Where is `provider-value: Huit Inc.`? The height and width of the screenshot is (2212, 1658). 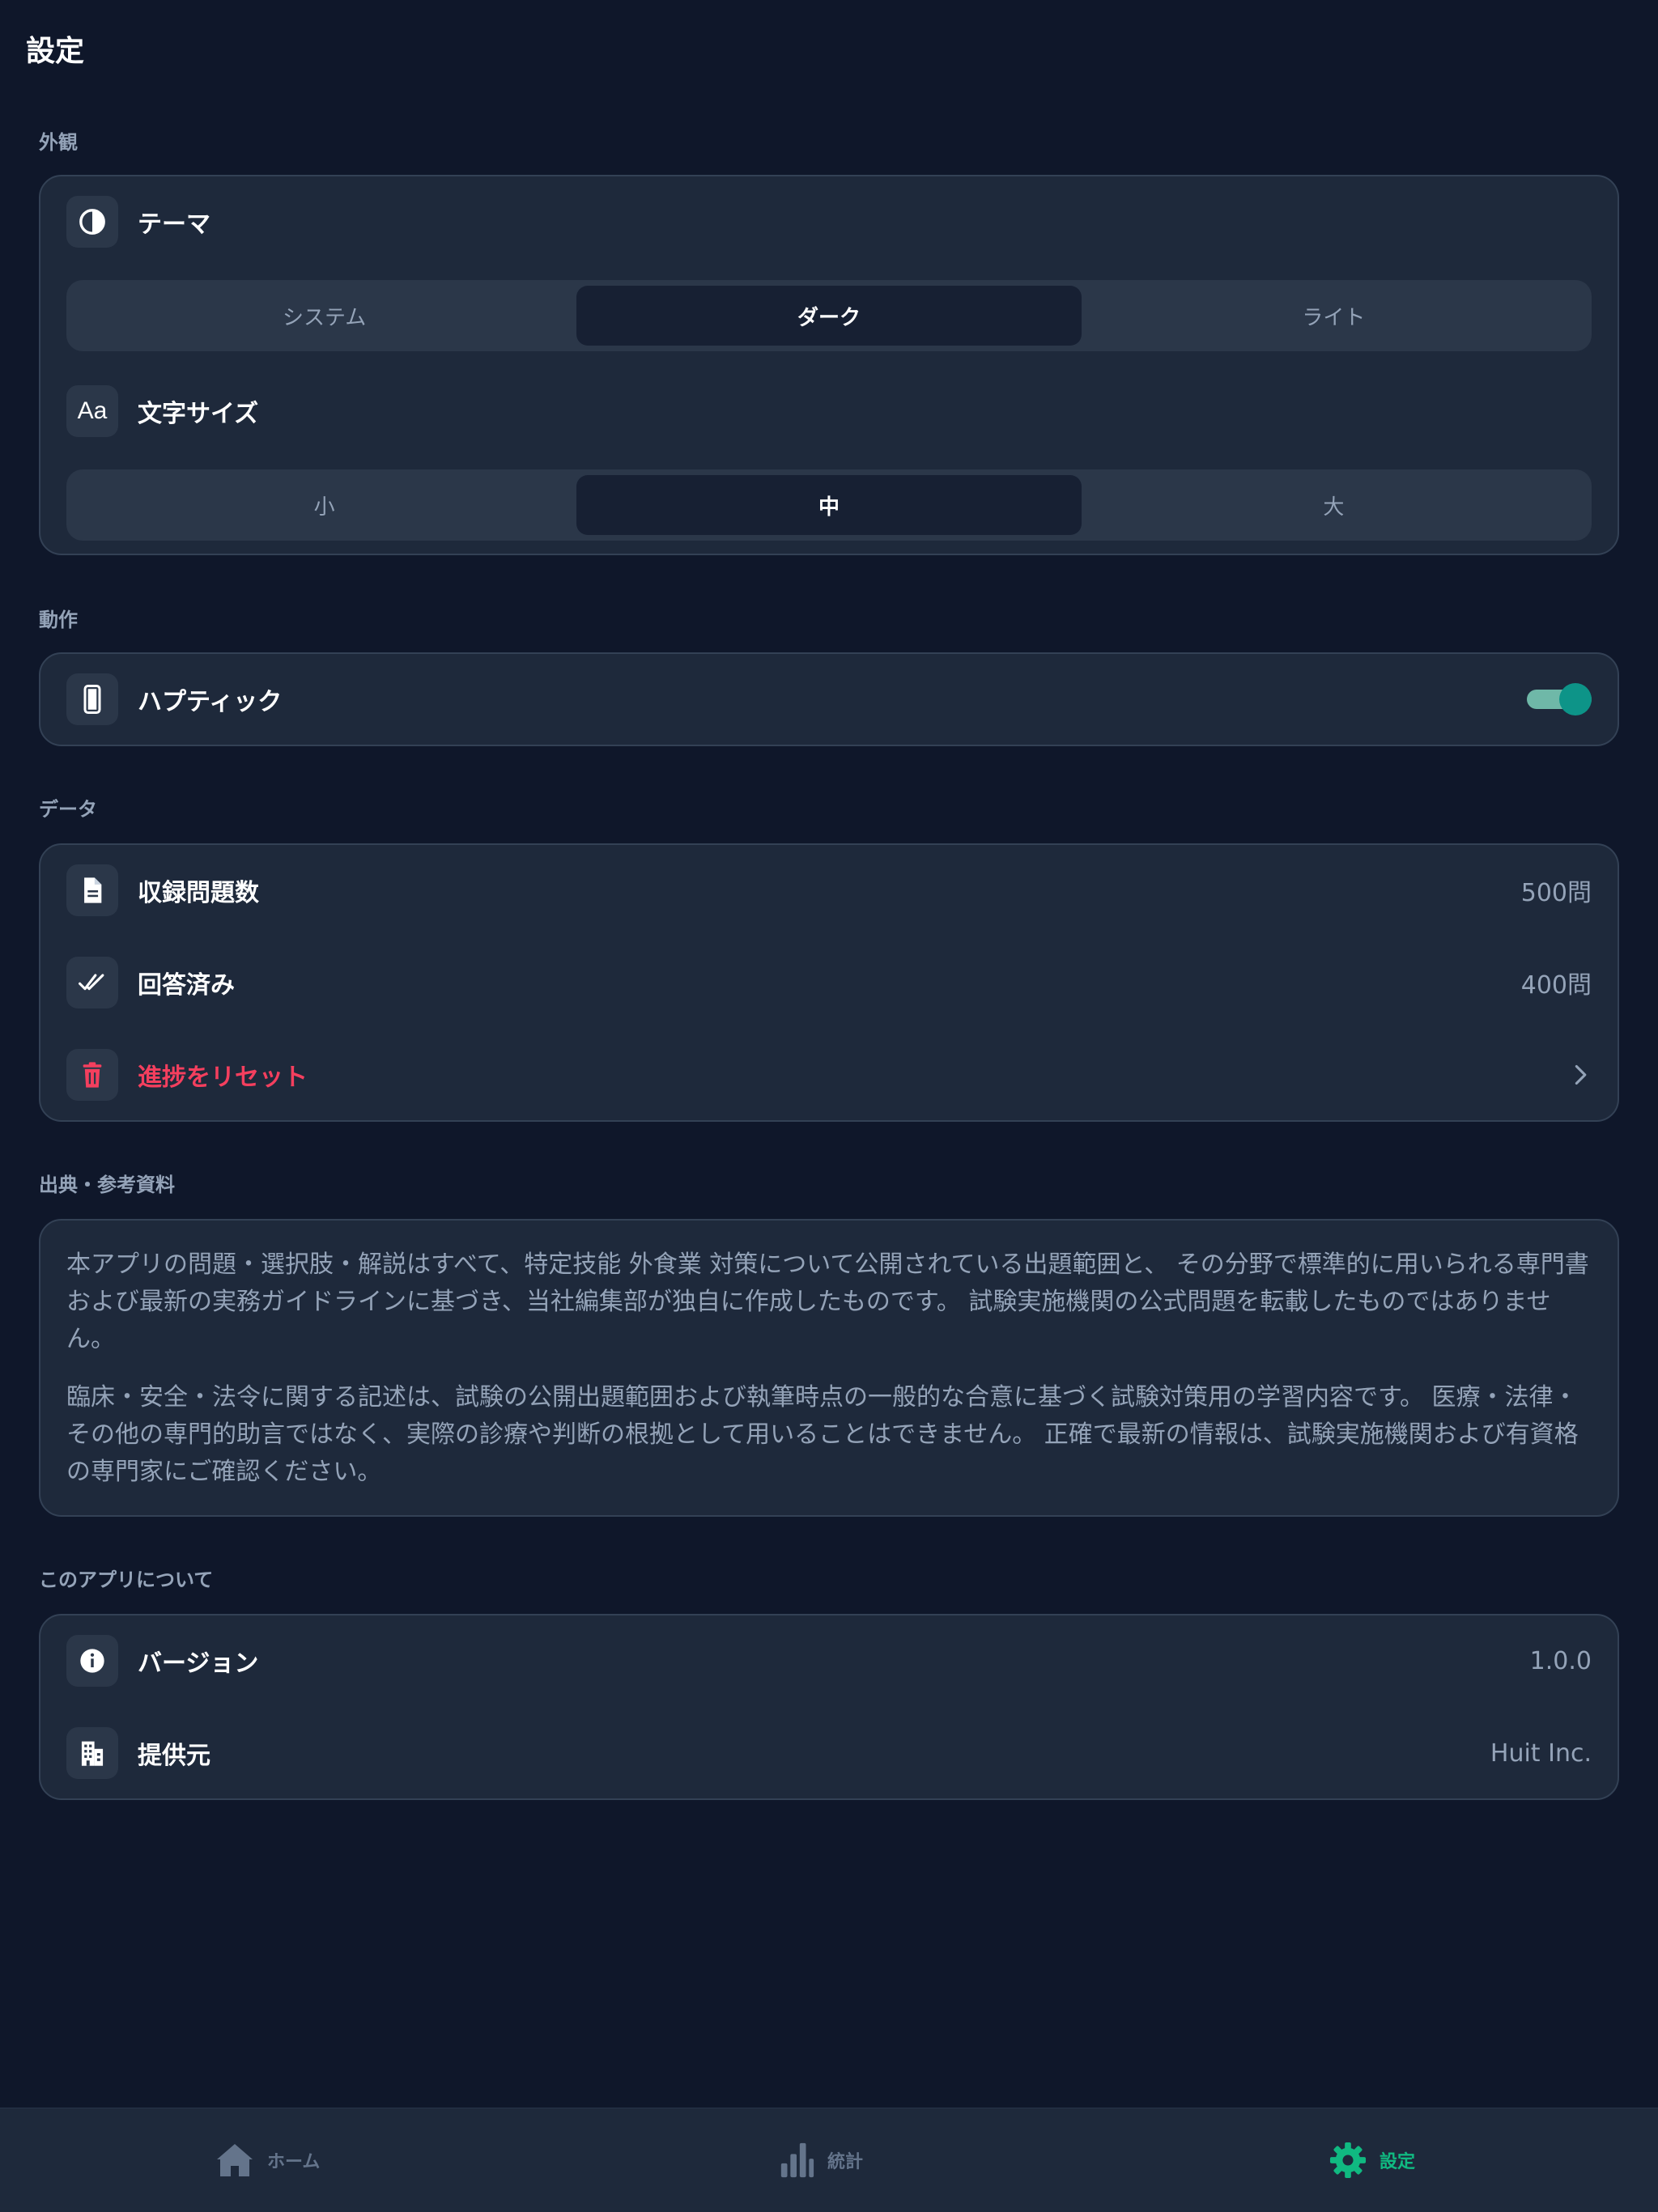
provider-value: Huit Inc. is located at coordinates (1541, 1753).